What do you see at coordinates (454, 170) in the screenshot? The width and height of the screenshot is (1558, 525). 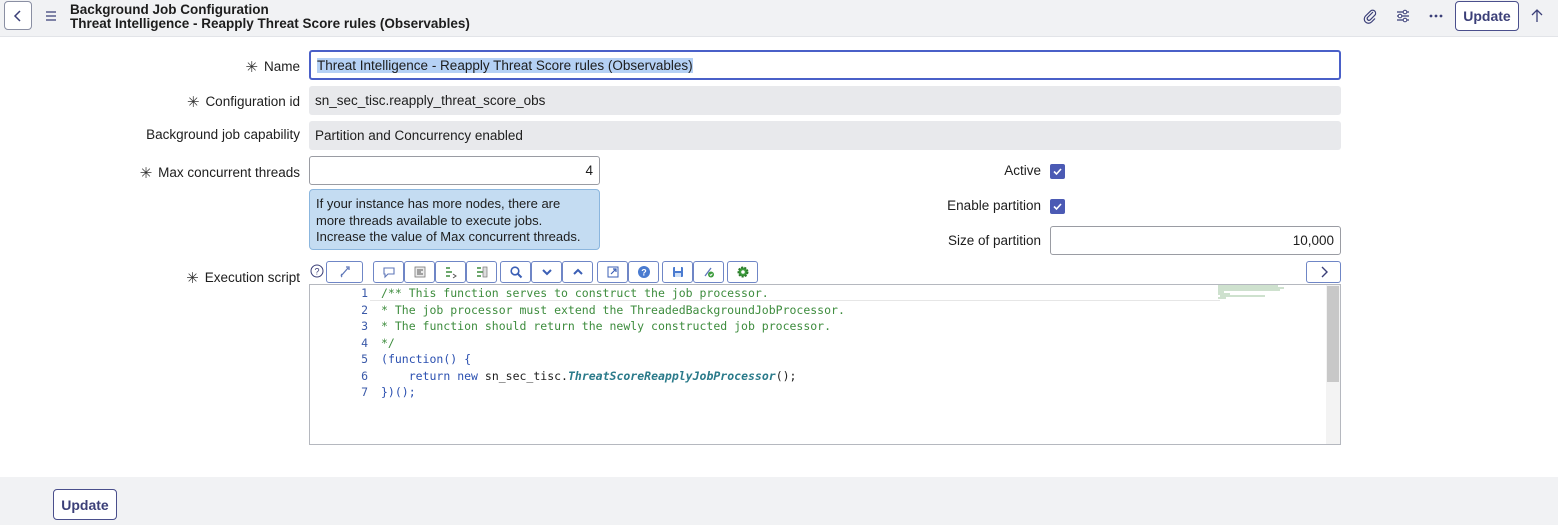 I see `max-threads-input: 4` at bounding box center [454, 170].